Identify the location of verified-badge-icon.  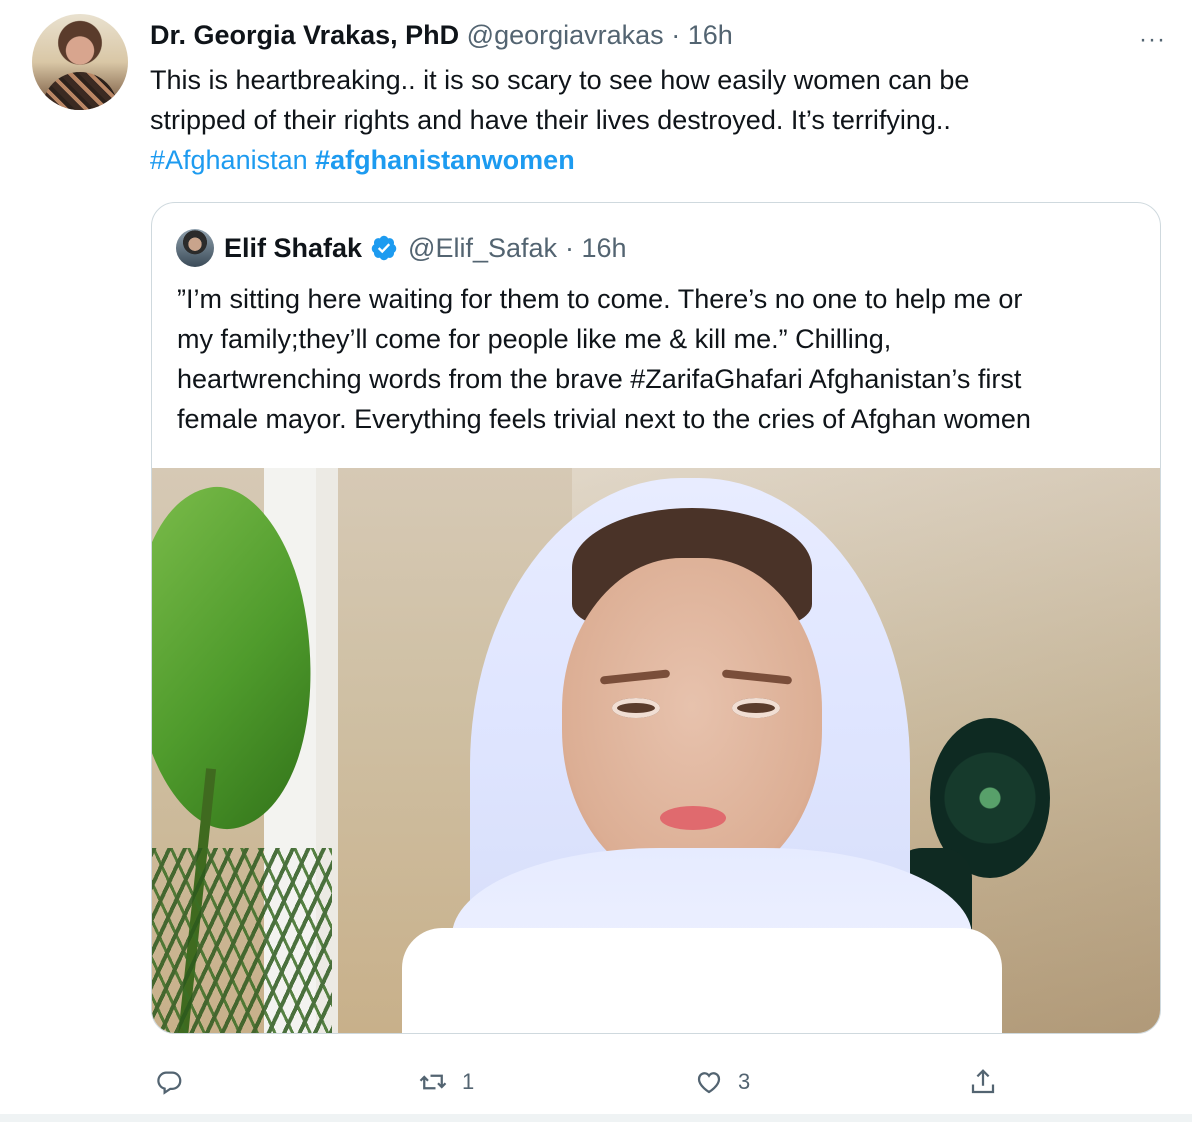
(384, 248).